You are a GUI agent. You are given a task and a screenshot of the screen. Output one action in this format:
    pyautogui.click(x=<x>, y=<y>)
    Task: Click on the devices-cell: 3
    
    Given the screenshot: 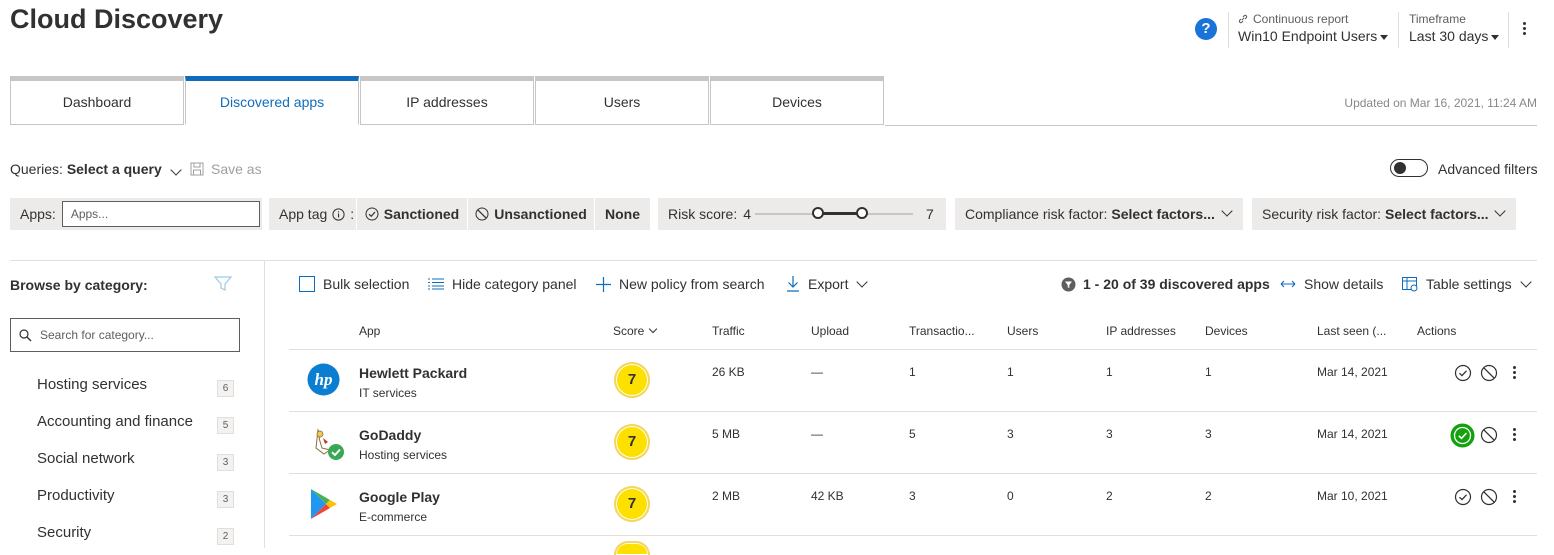 What is the action you would take?
    pyautogui.click(x=1208, y=434)
    